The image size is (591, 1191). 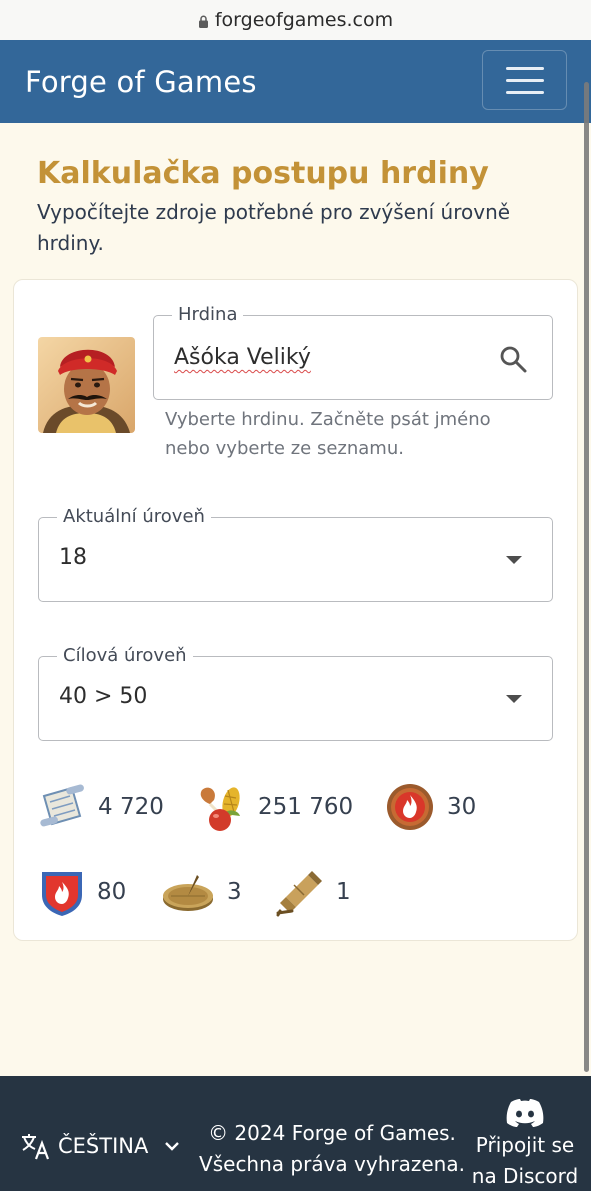 I want to click on discord-link: Připojit se na Discord, so click(x=525, y=1144).